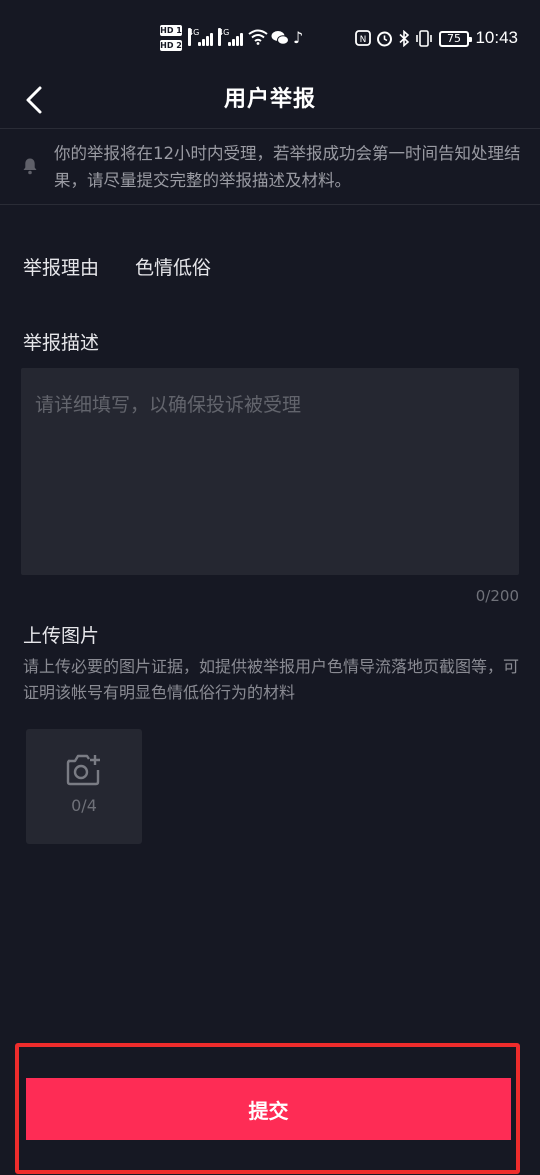 The width and height of the screenshot is (540, 1175). Describe the element at coordinates (61, 343) in the screenshot. I see `description-label: 举报描述` at that location.